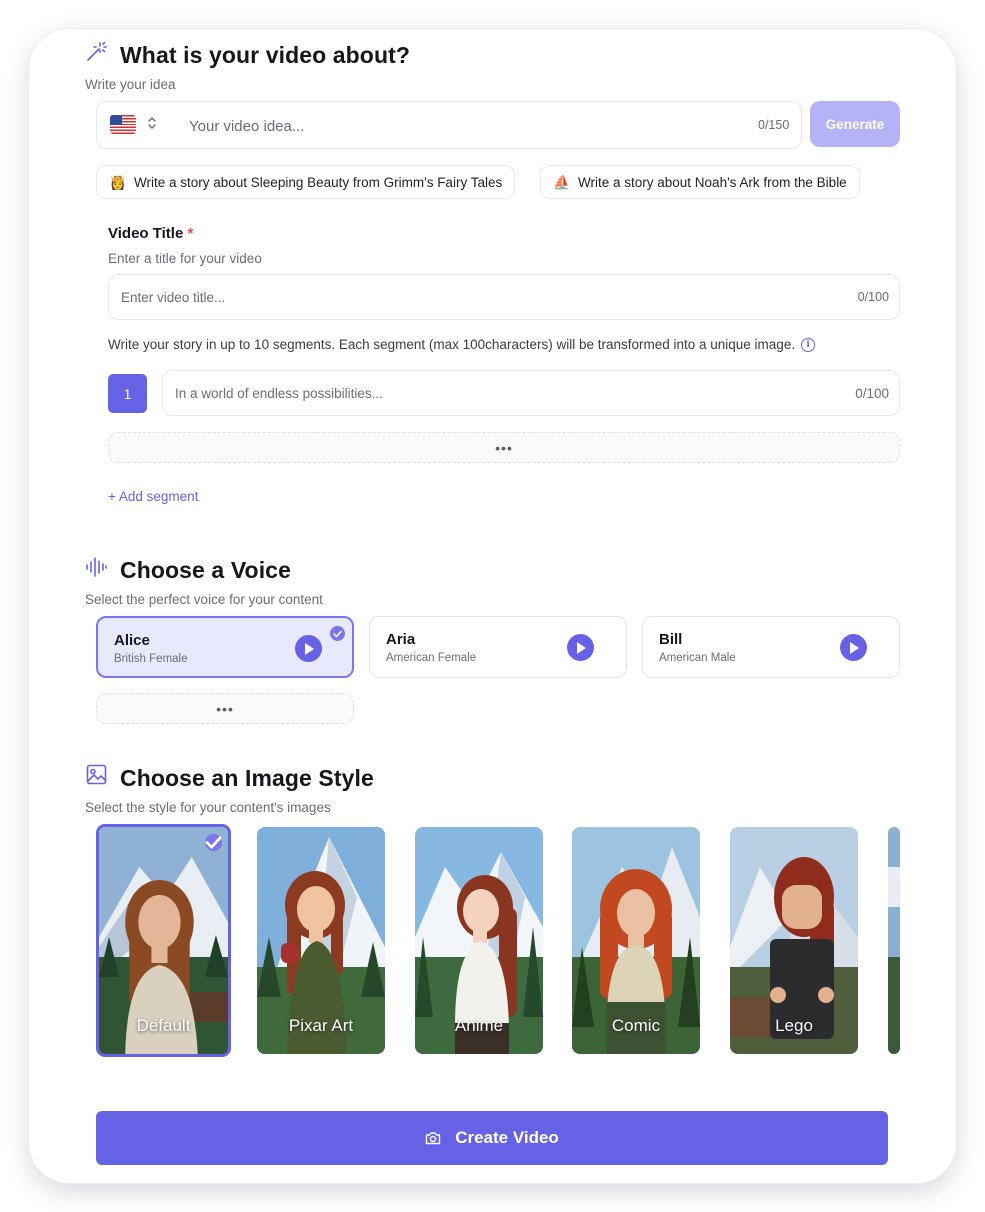 This screenshot has height=1212, width=985. What do you see at coordinates (479, 940) in the screenshot?
I see `style-card-anime: Anime` at bounding box center [479, 940].